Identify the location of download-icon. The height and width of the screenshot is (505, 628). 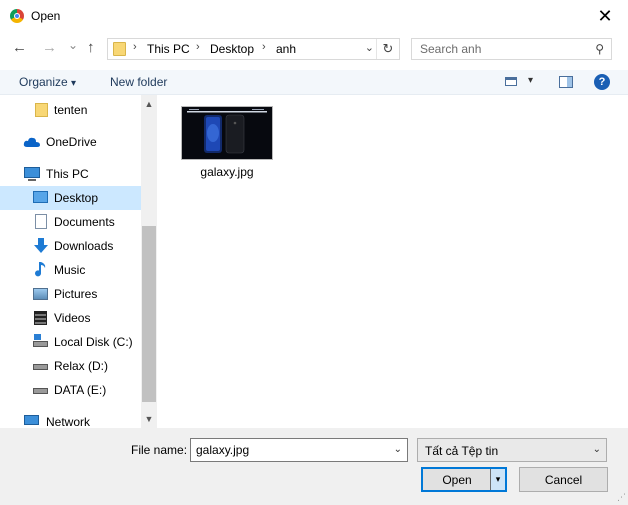
(41, 245).